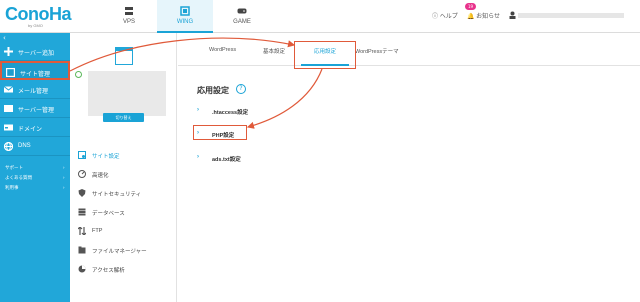 The height and width of the screenshot is (302, 640). I want to click on help-icon: ⓘ, so click(435, 17).